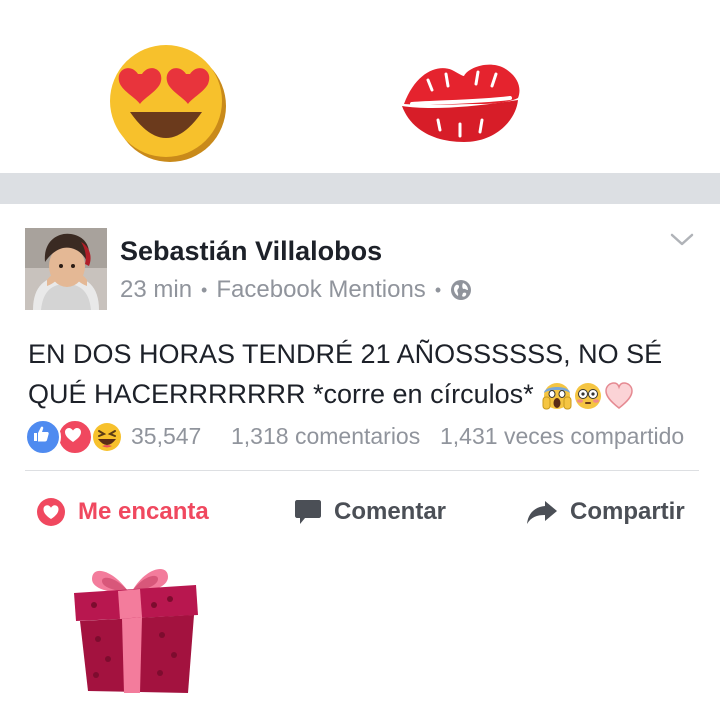 This screenshot has height=720, width=720. I want to click on reaction-count: 35,547, so click(166, 436).